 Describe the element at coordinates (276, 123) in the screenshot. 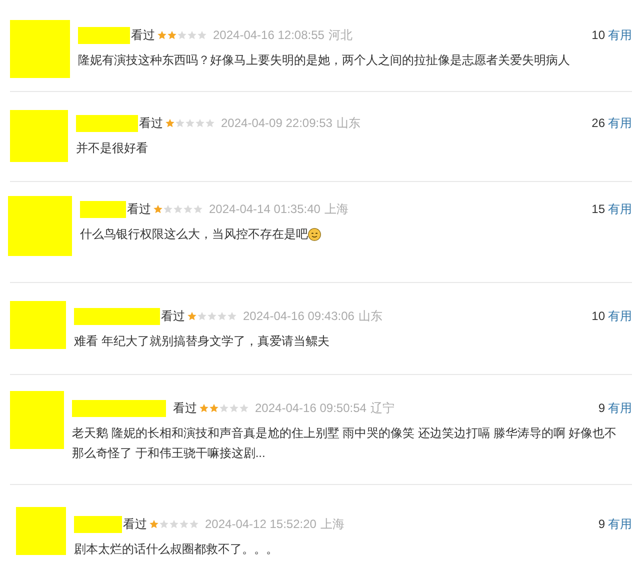

I see `review-time: 2024-04-09 22:09:53` at that location.